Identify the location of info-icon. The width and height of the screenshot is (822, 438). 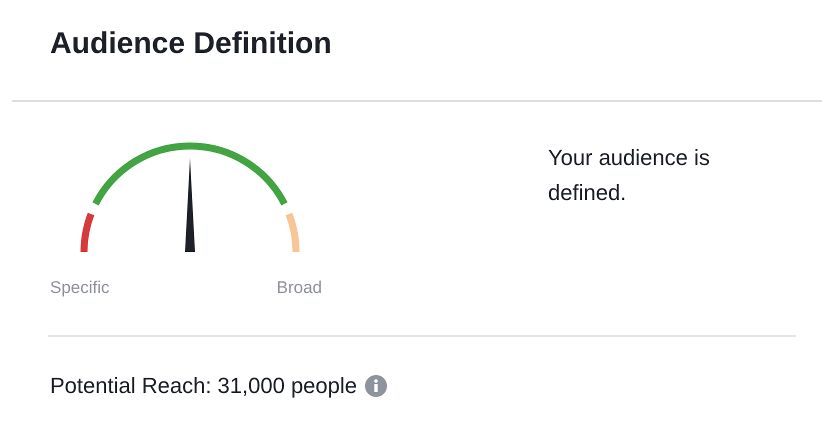
(376, 385).